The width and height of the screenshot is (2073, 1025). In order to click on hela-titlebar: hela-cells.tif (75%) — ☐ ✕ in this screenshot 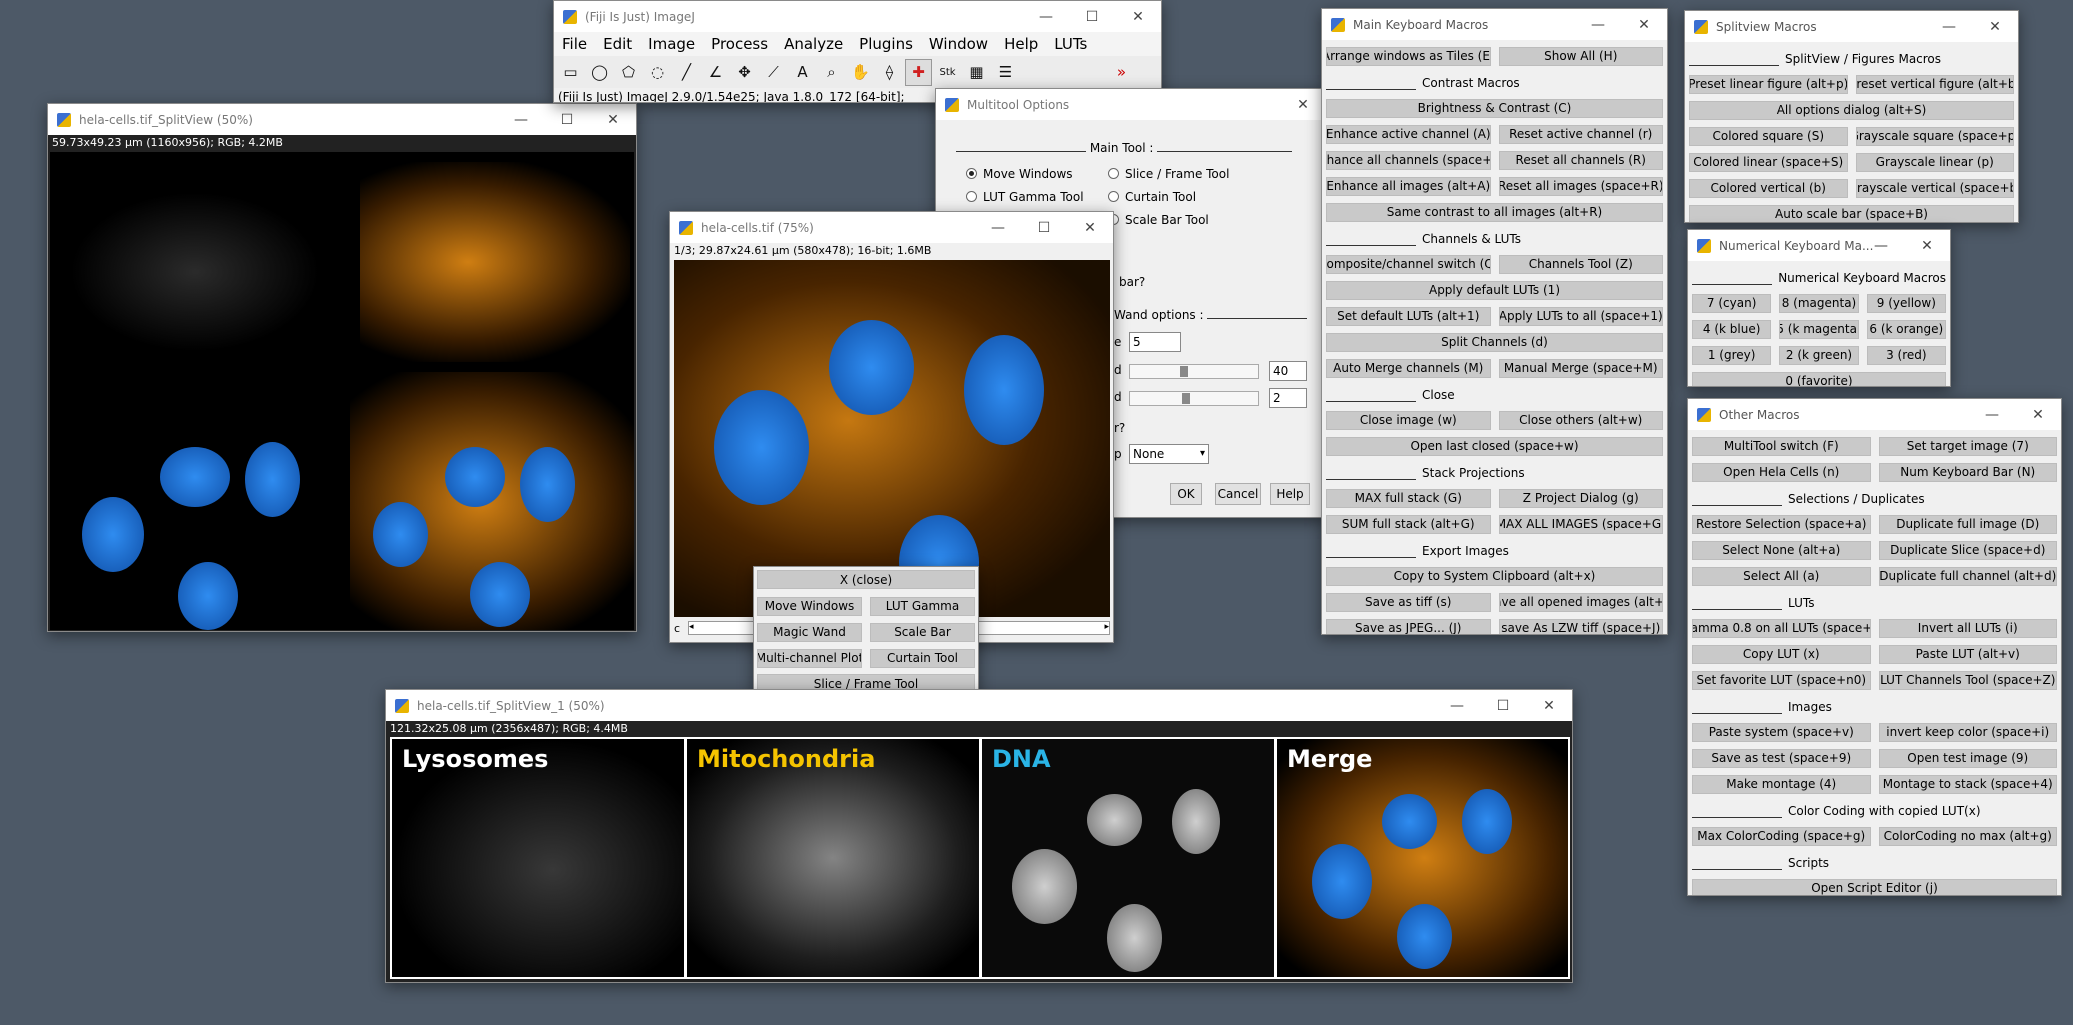, I will do `click(891, 227)`.